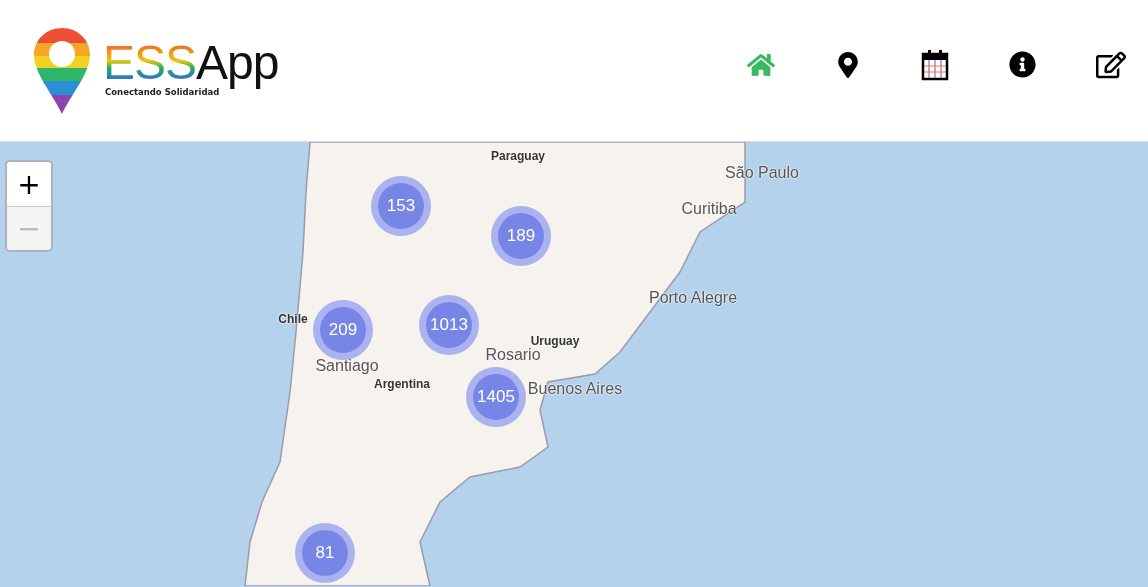 Image resolution: width=1148 pixels, height=587 pixels. Describe the element at coordinates (496, 397) in the screenshot. I see `marker-cluster: 1405` at that location.